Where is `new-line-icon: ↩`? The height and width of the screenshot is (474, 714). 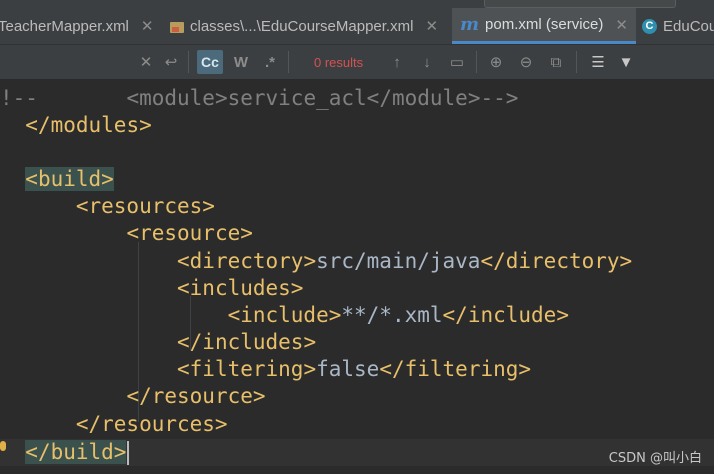
new-line-icon: ↩ is located at coordinates (171, 62).